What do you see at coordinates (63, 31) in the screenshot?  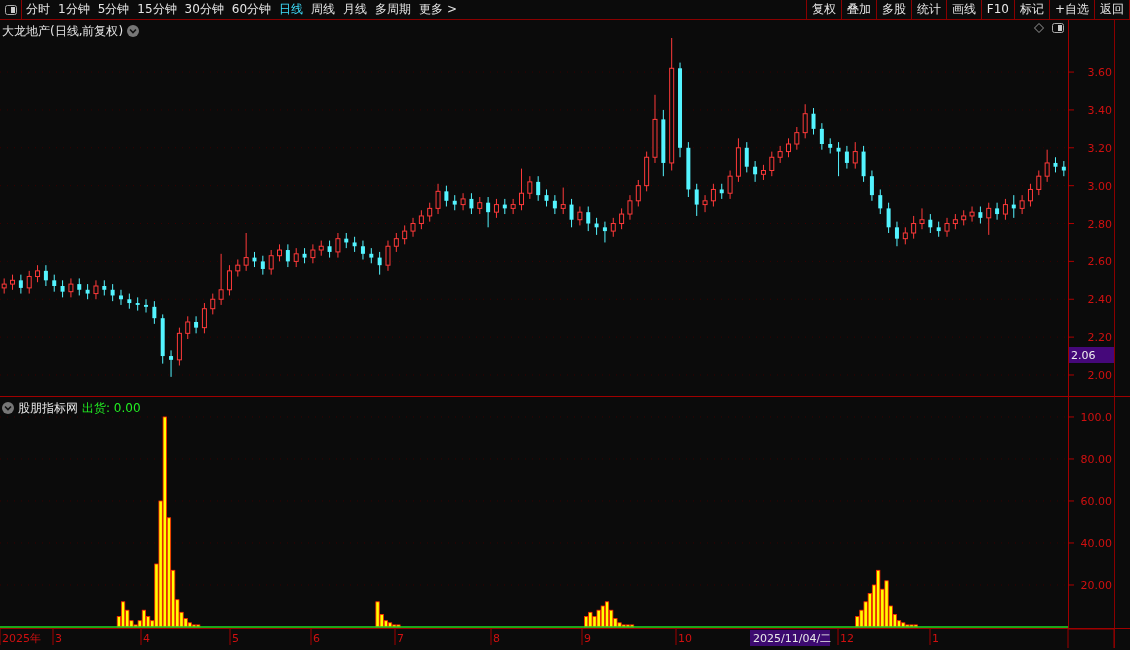 I see `chart-title: 大龙地产(日线,前复权)` at bounding box center [63, 31].